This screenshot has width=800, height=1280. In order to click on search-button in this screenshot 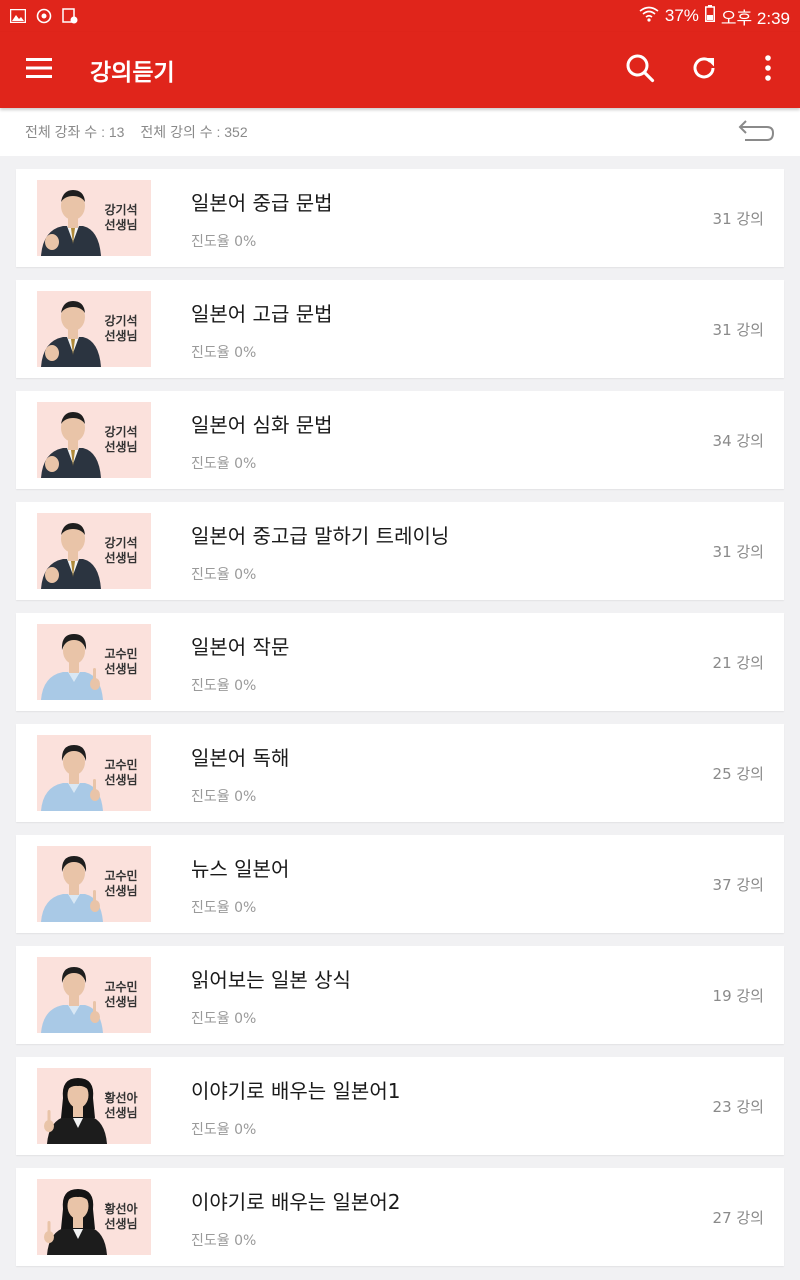, I will do `click(640, 70)`.